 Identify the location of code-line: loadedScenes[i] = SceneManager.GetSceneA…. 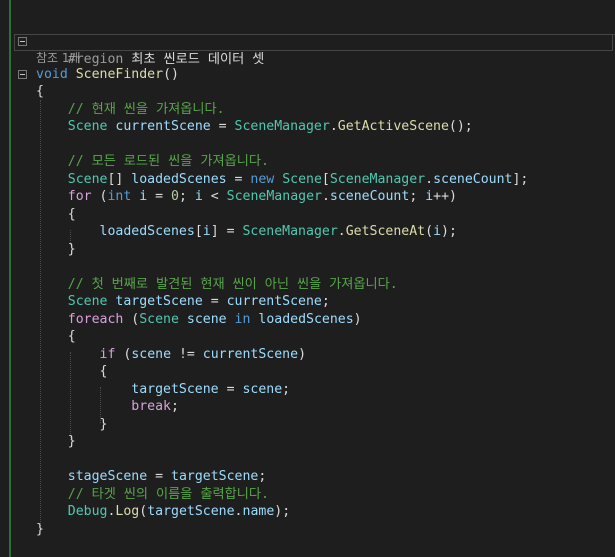
(246, 232).